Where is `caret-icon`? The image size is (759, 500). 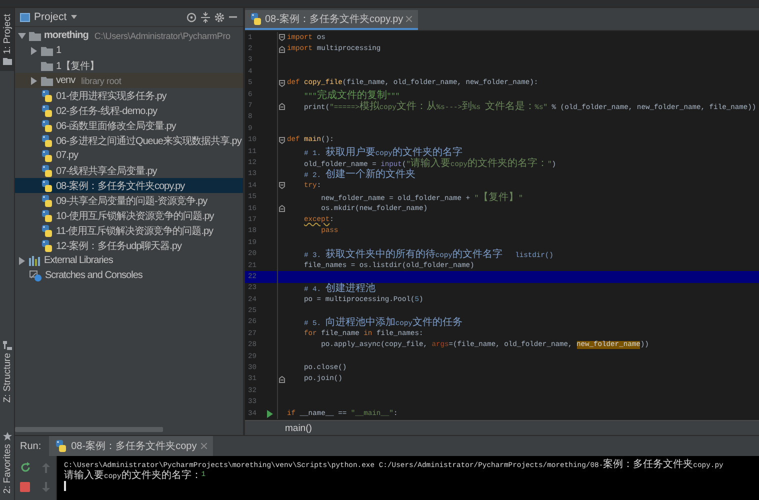 caret-icon is located at coordinates (73, 17).